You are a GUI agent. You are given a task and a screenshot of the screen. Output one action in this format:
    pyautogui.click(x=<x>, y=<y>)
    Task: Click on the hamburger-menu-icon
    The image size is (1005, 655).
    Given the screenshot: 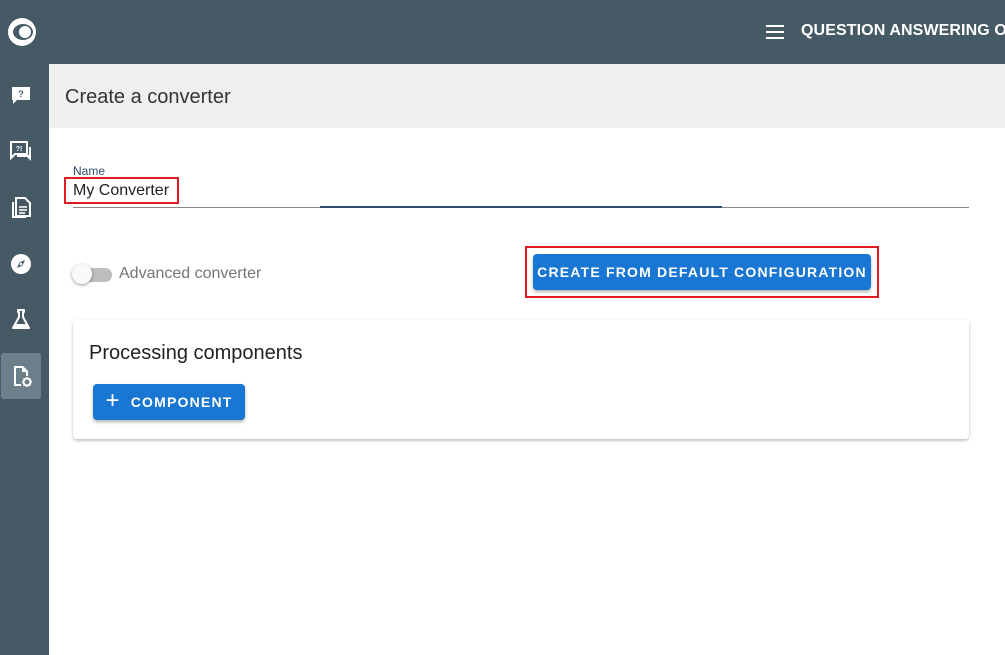 What is the action you would take?
    pyautogui.click(x=775, y=32)
    